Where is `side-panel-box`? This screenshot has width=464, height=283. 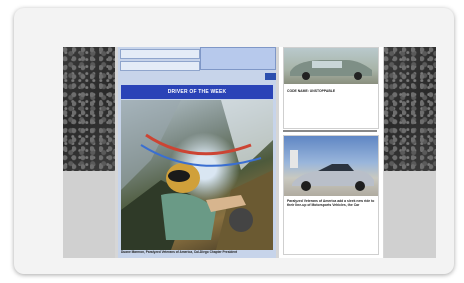
side-panel-box is located at coordinates (238, 58).